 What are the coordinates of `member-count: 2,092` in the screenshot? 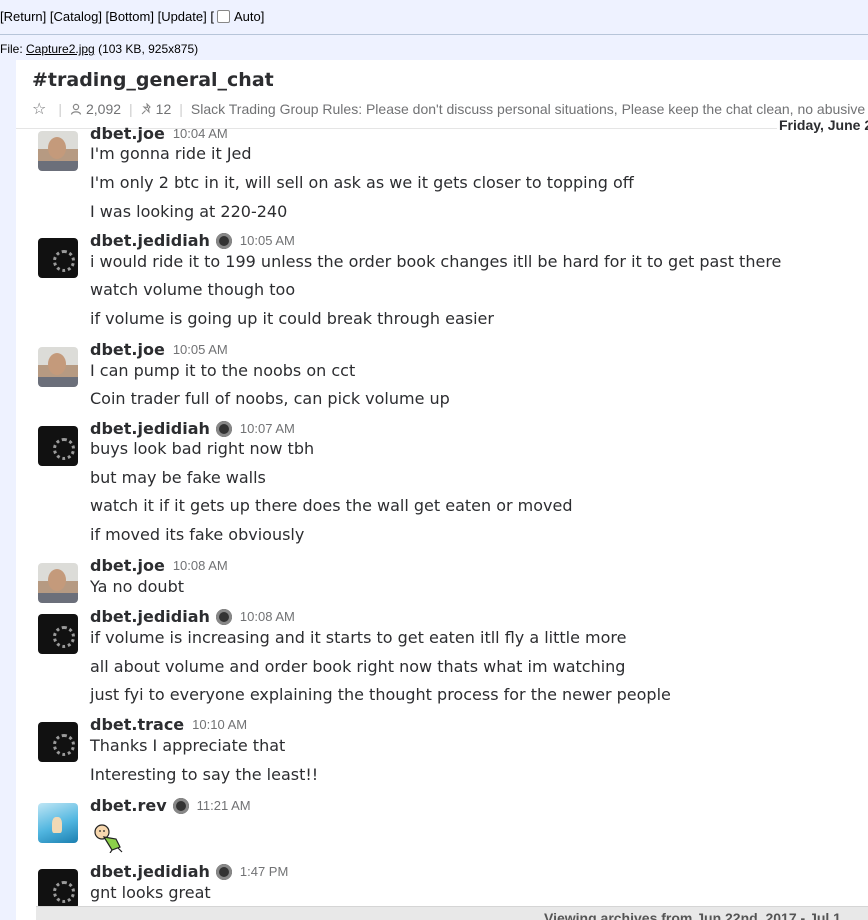 It's located at (103, 109).